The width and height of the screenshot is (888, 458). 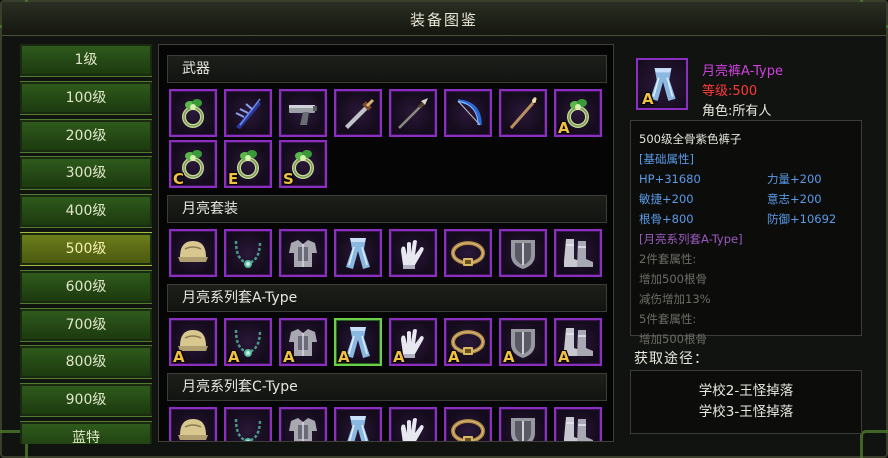 What do you see at coordinates (303, 164) in the screenshot?
I see `equipment-slot: S` at bounding box center [303, 164].